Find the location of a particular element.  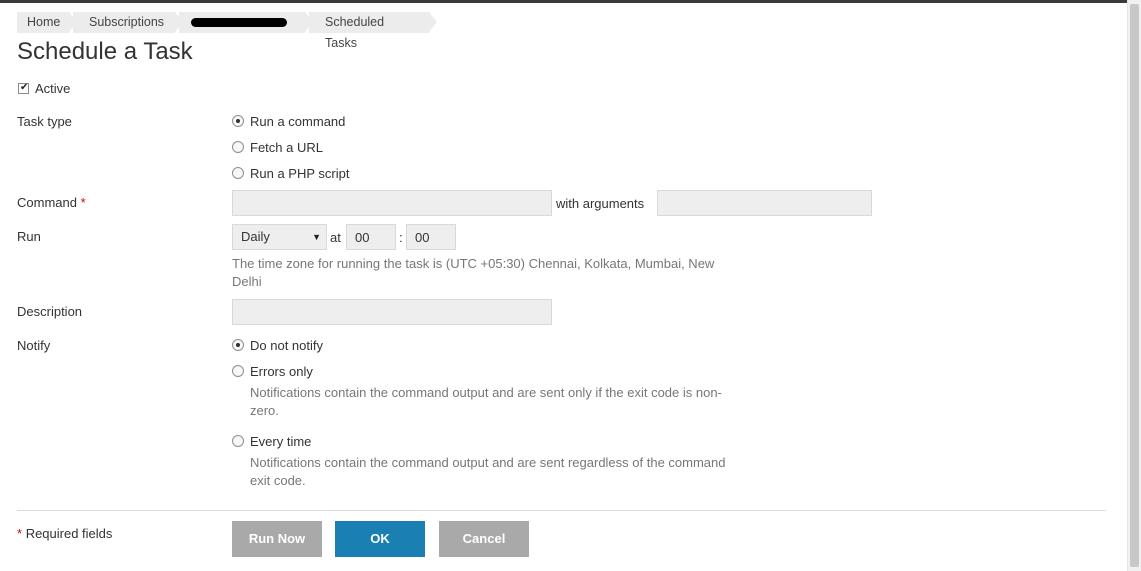

notify-radio-errors-only is located at coordinates (238, 371).